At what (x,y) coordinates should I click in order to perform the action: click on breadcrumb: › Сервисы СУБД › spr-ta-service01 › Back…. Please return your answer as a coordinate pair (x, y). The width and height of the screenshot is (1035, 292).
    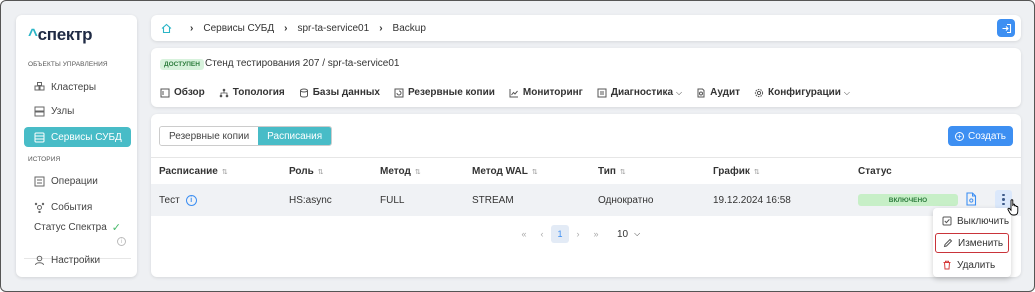
    Looking at the image, I should click on (586, 28).